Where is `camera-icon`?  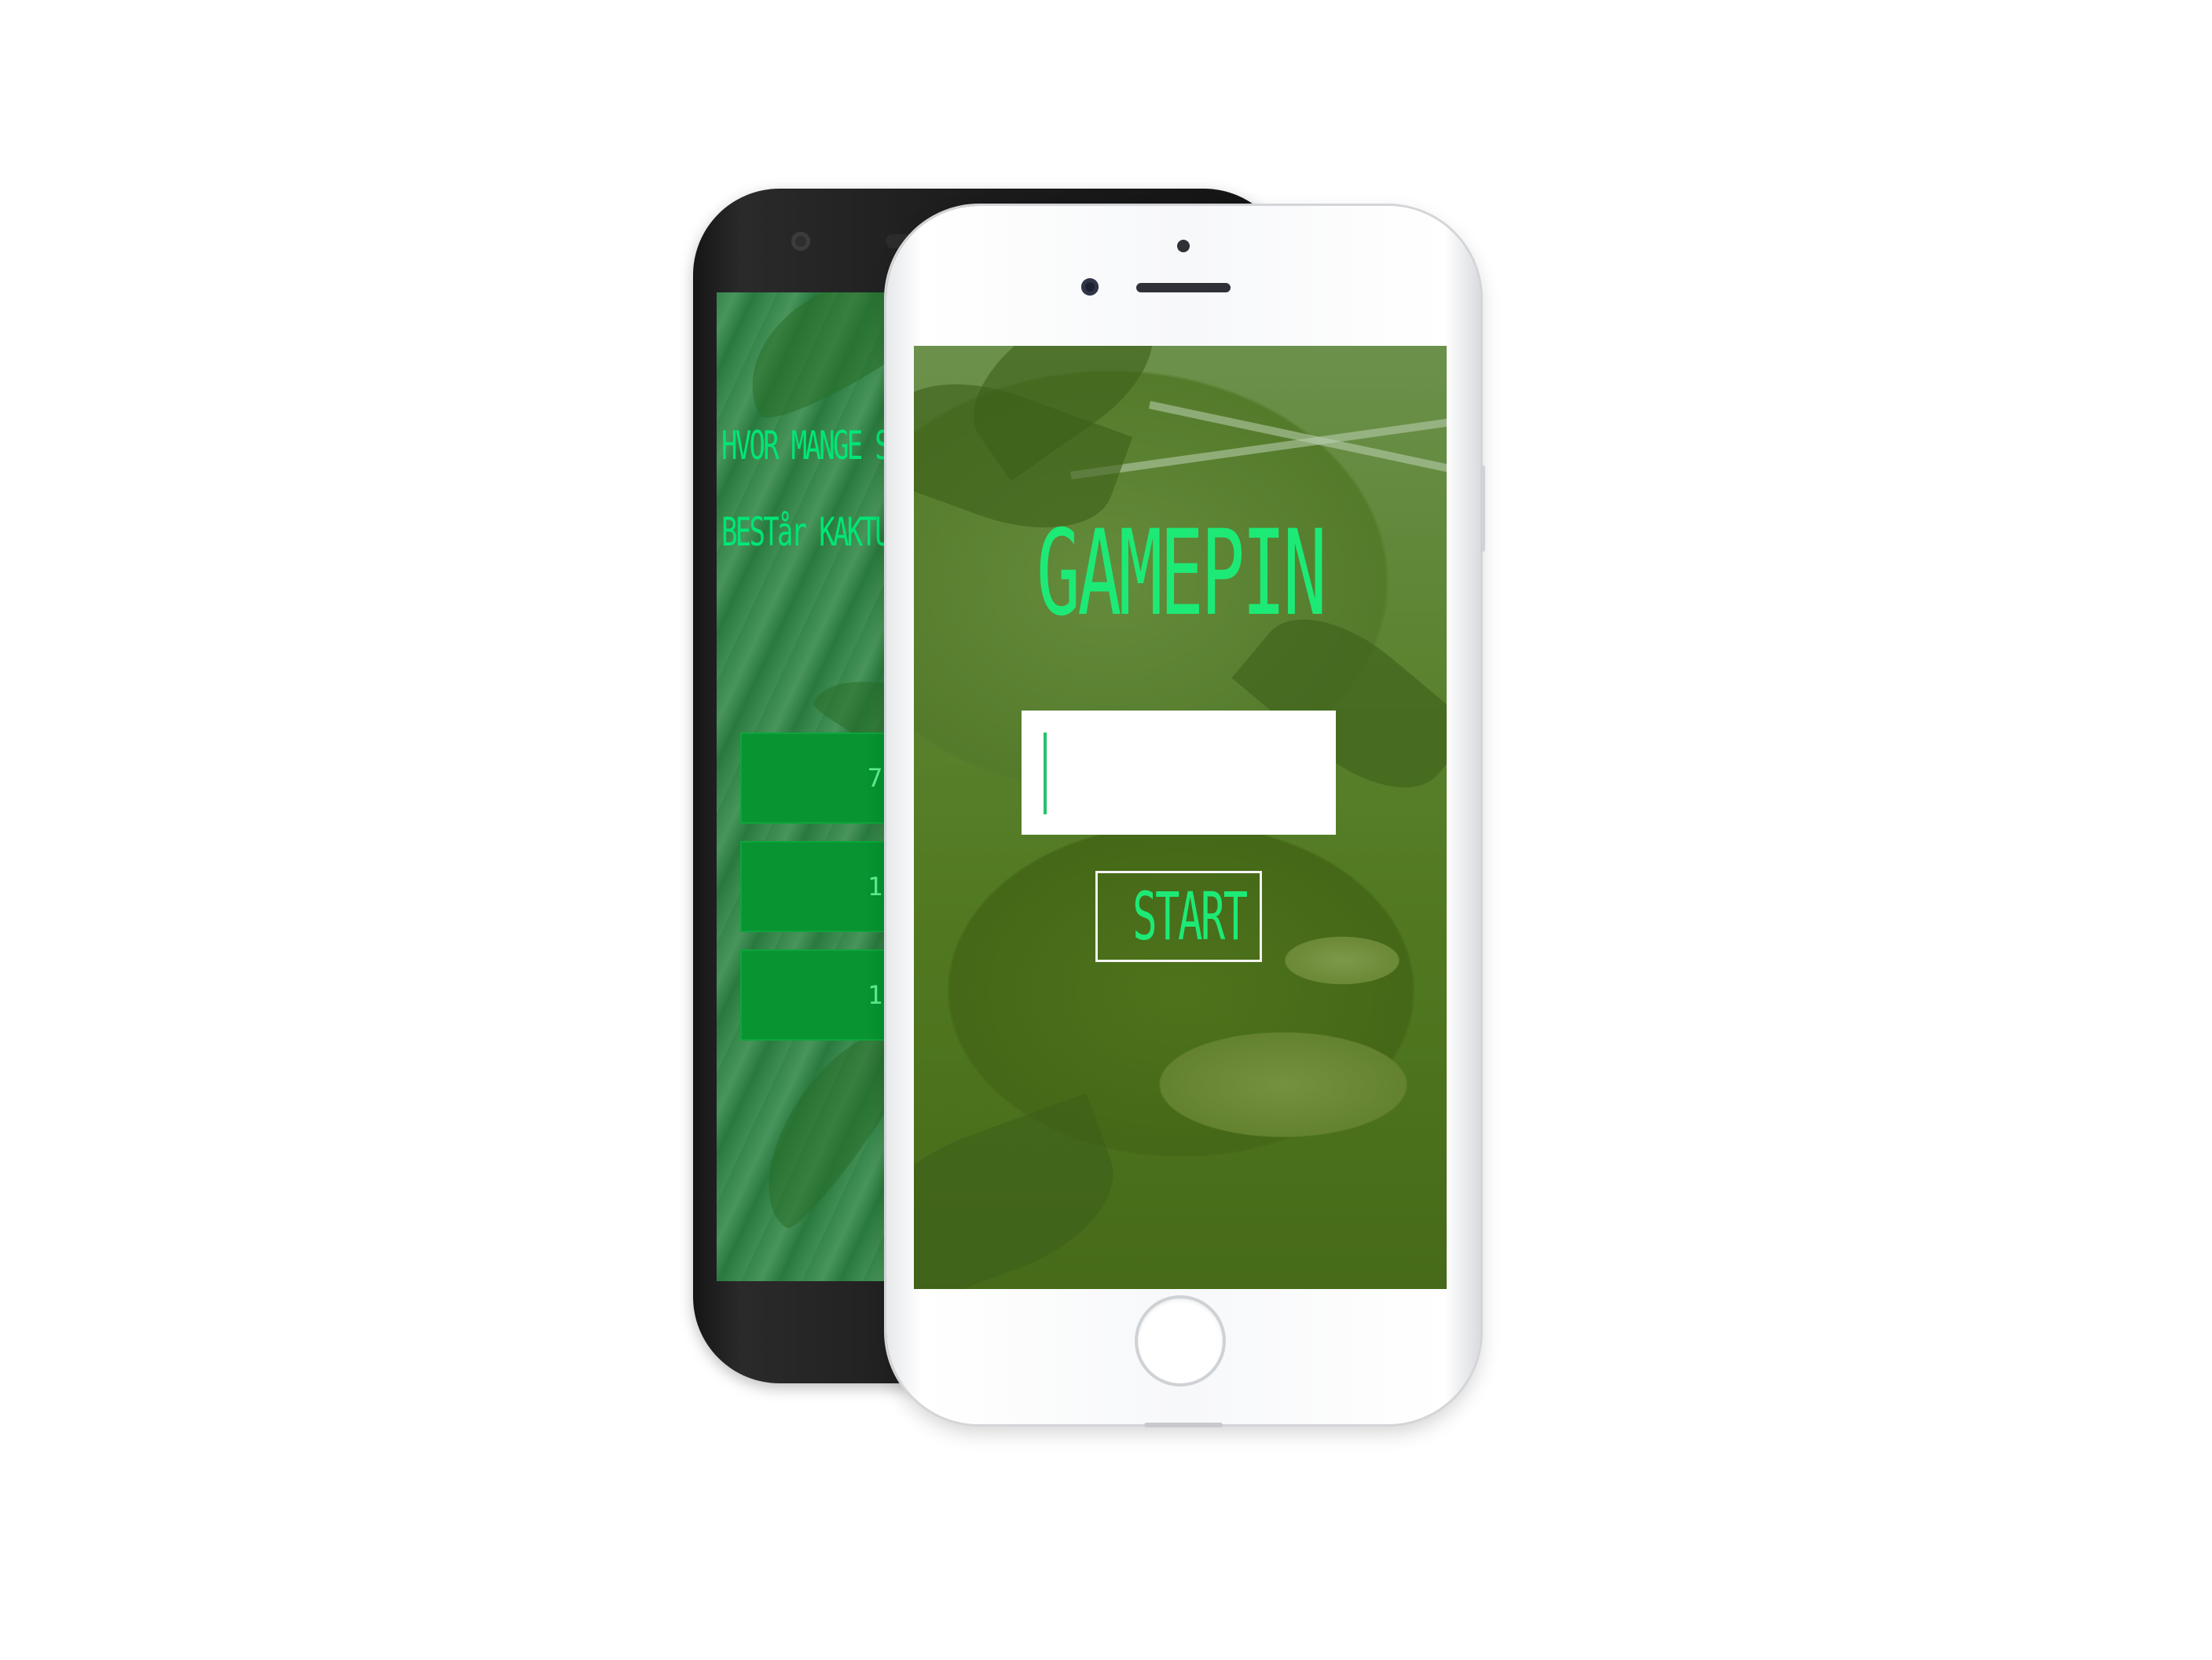 camera-icon is located at coordinates (800, 241).